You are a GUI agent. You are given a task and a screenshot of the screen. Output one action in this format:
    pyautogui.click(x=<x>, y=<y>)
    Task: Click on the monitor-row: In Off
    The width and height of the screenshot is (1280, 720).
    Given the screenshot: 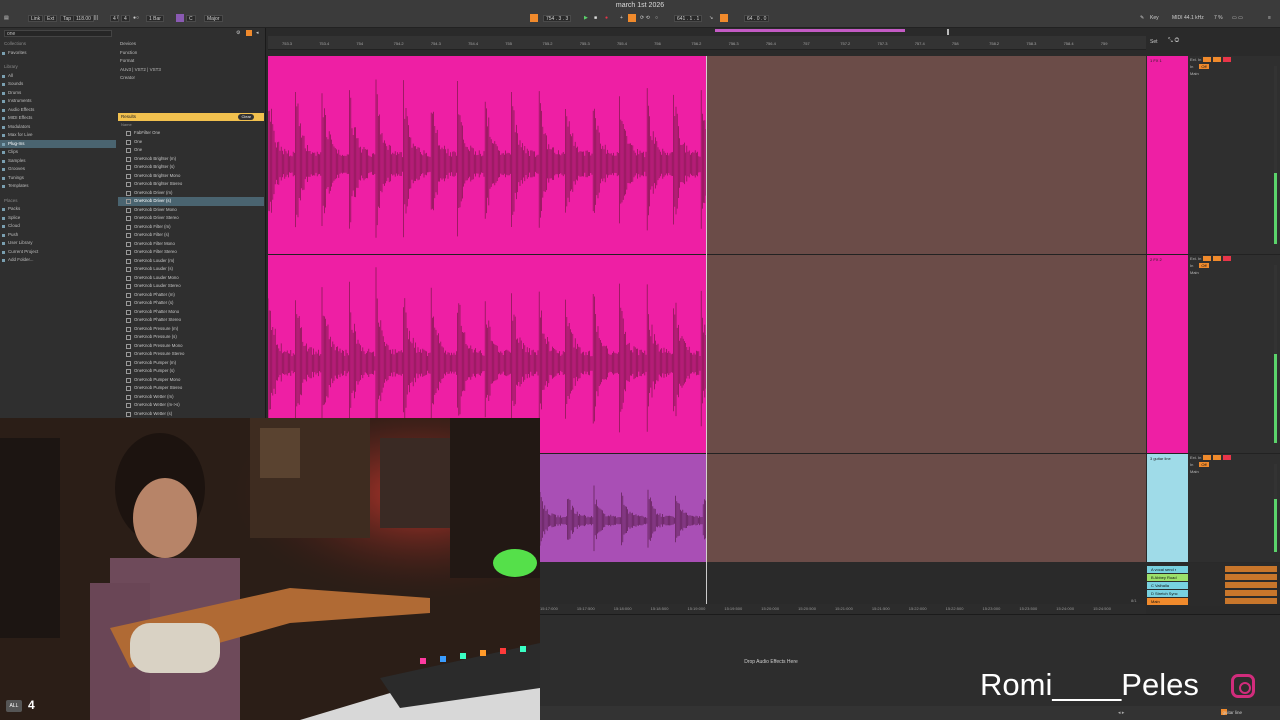 What is the action you would take?
    pyautogui.click(x=1234, y=66)
    